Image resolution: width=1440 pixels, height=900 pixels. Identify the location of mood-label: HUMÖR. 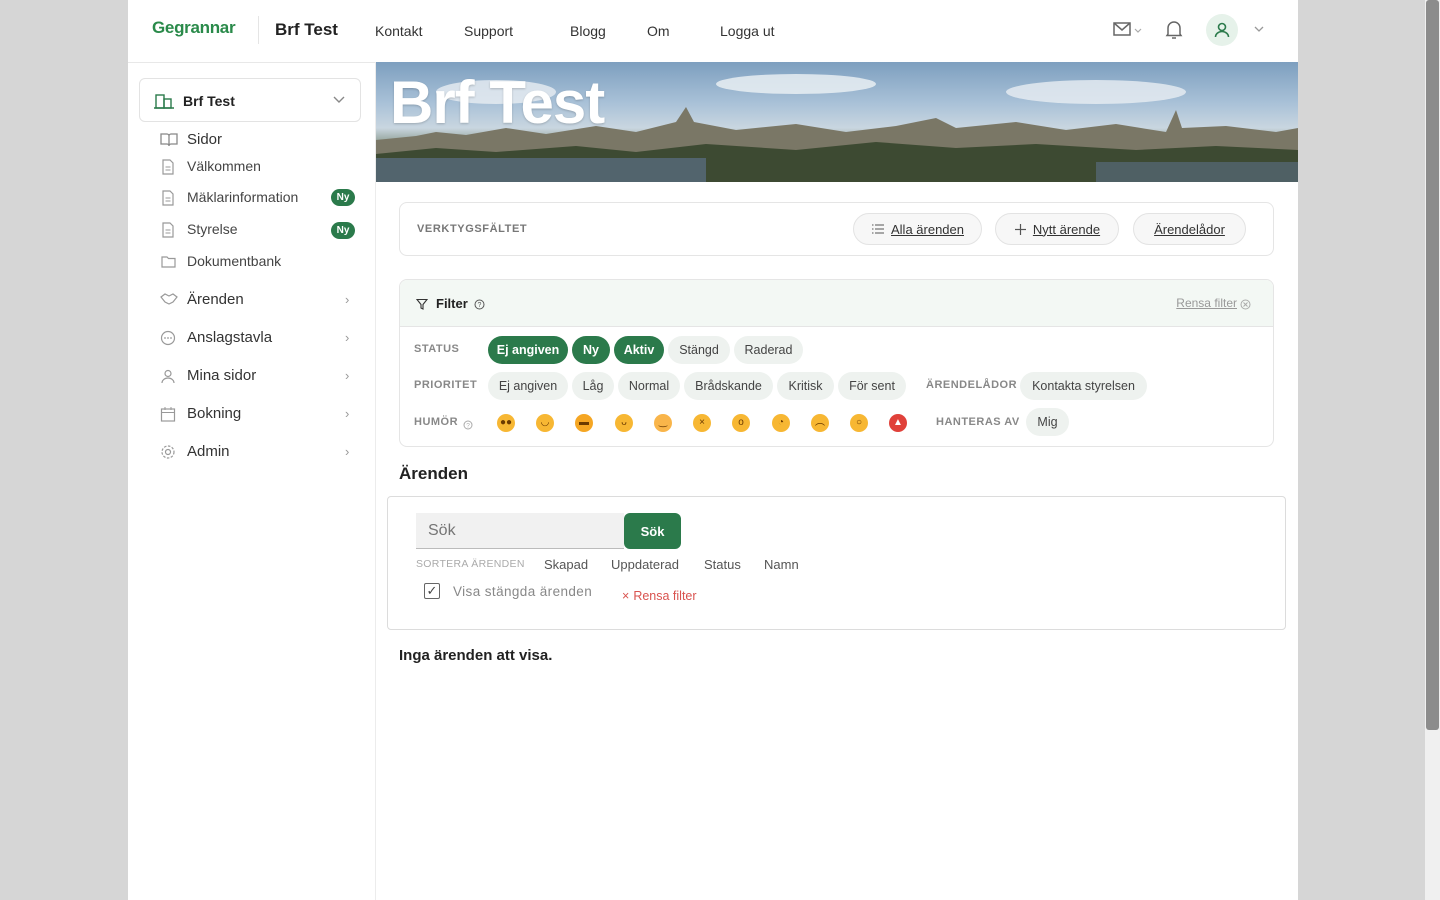
(436, 422).